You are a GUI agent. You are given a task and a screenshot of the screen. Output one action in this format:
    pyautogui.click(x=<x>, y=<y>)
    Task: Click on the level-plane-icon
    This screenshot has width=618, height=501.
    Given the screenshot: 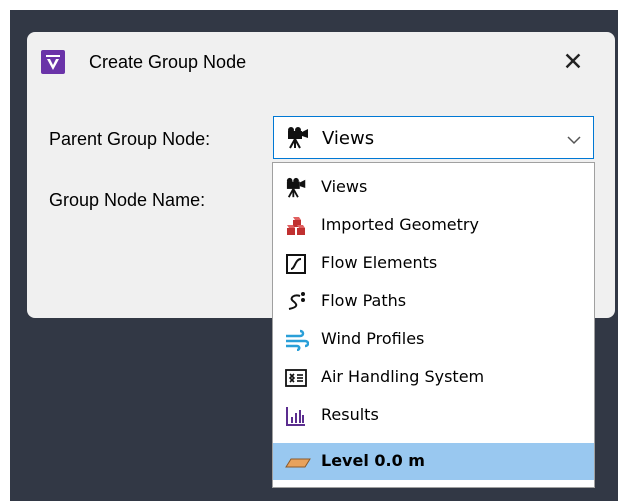 What is the action you would take?
    pyautogui.click(x=298, y=462)
    